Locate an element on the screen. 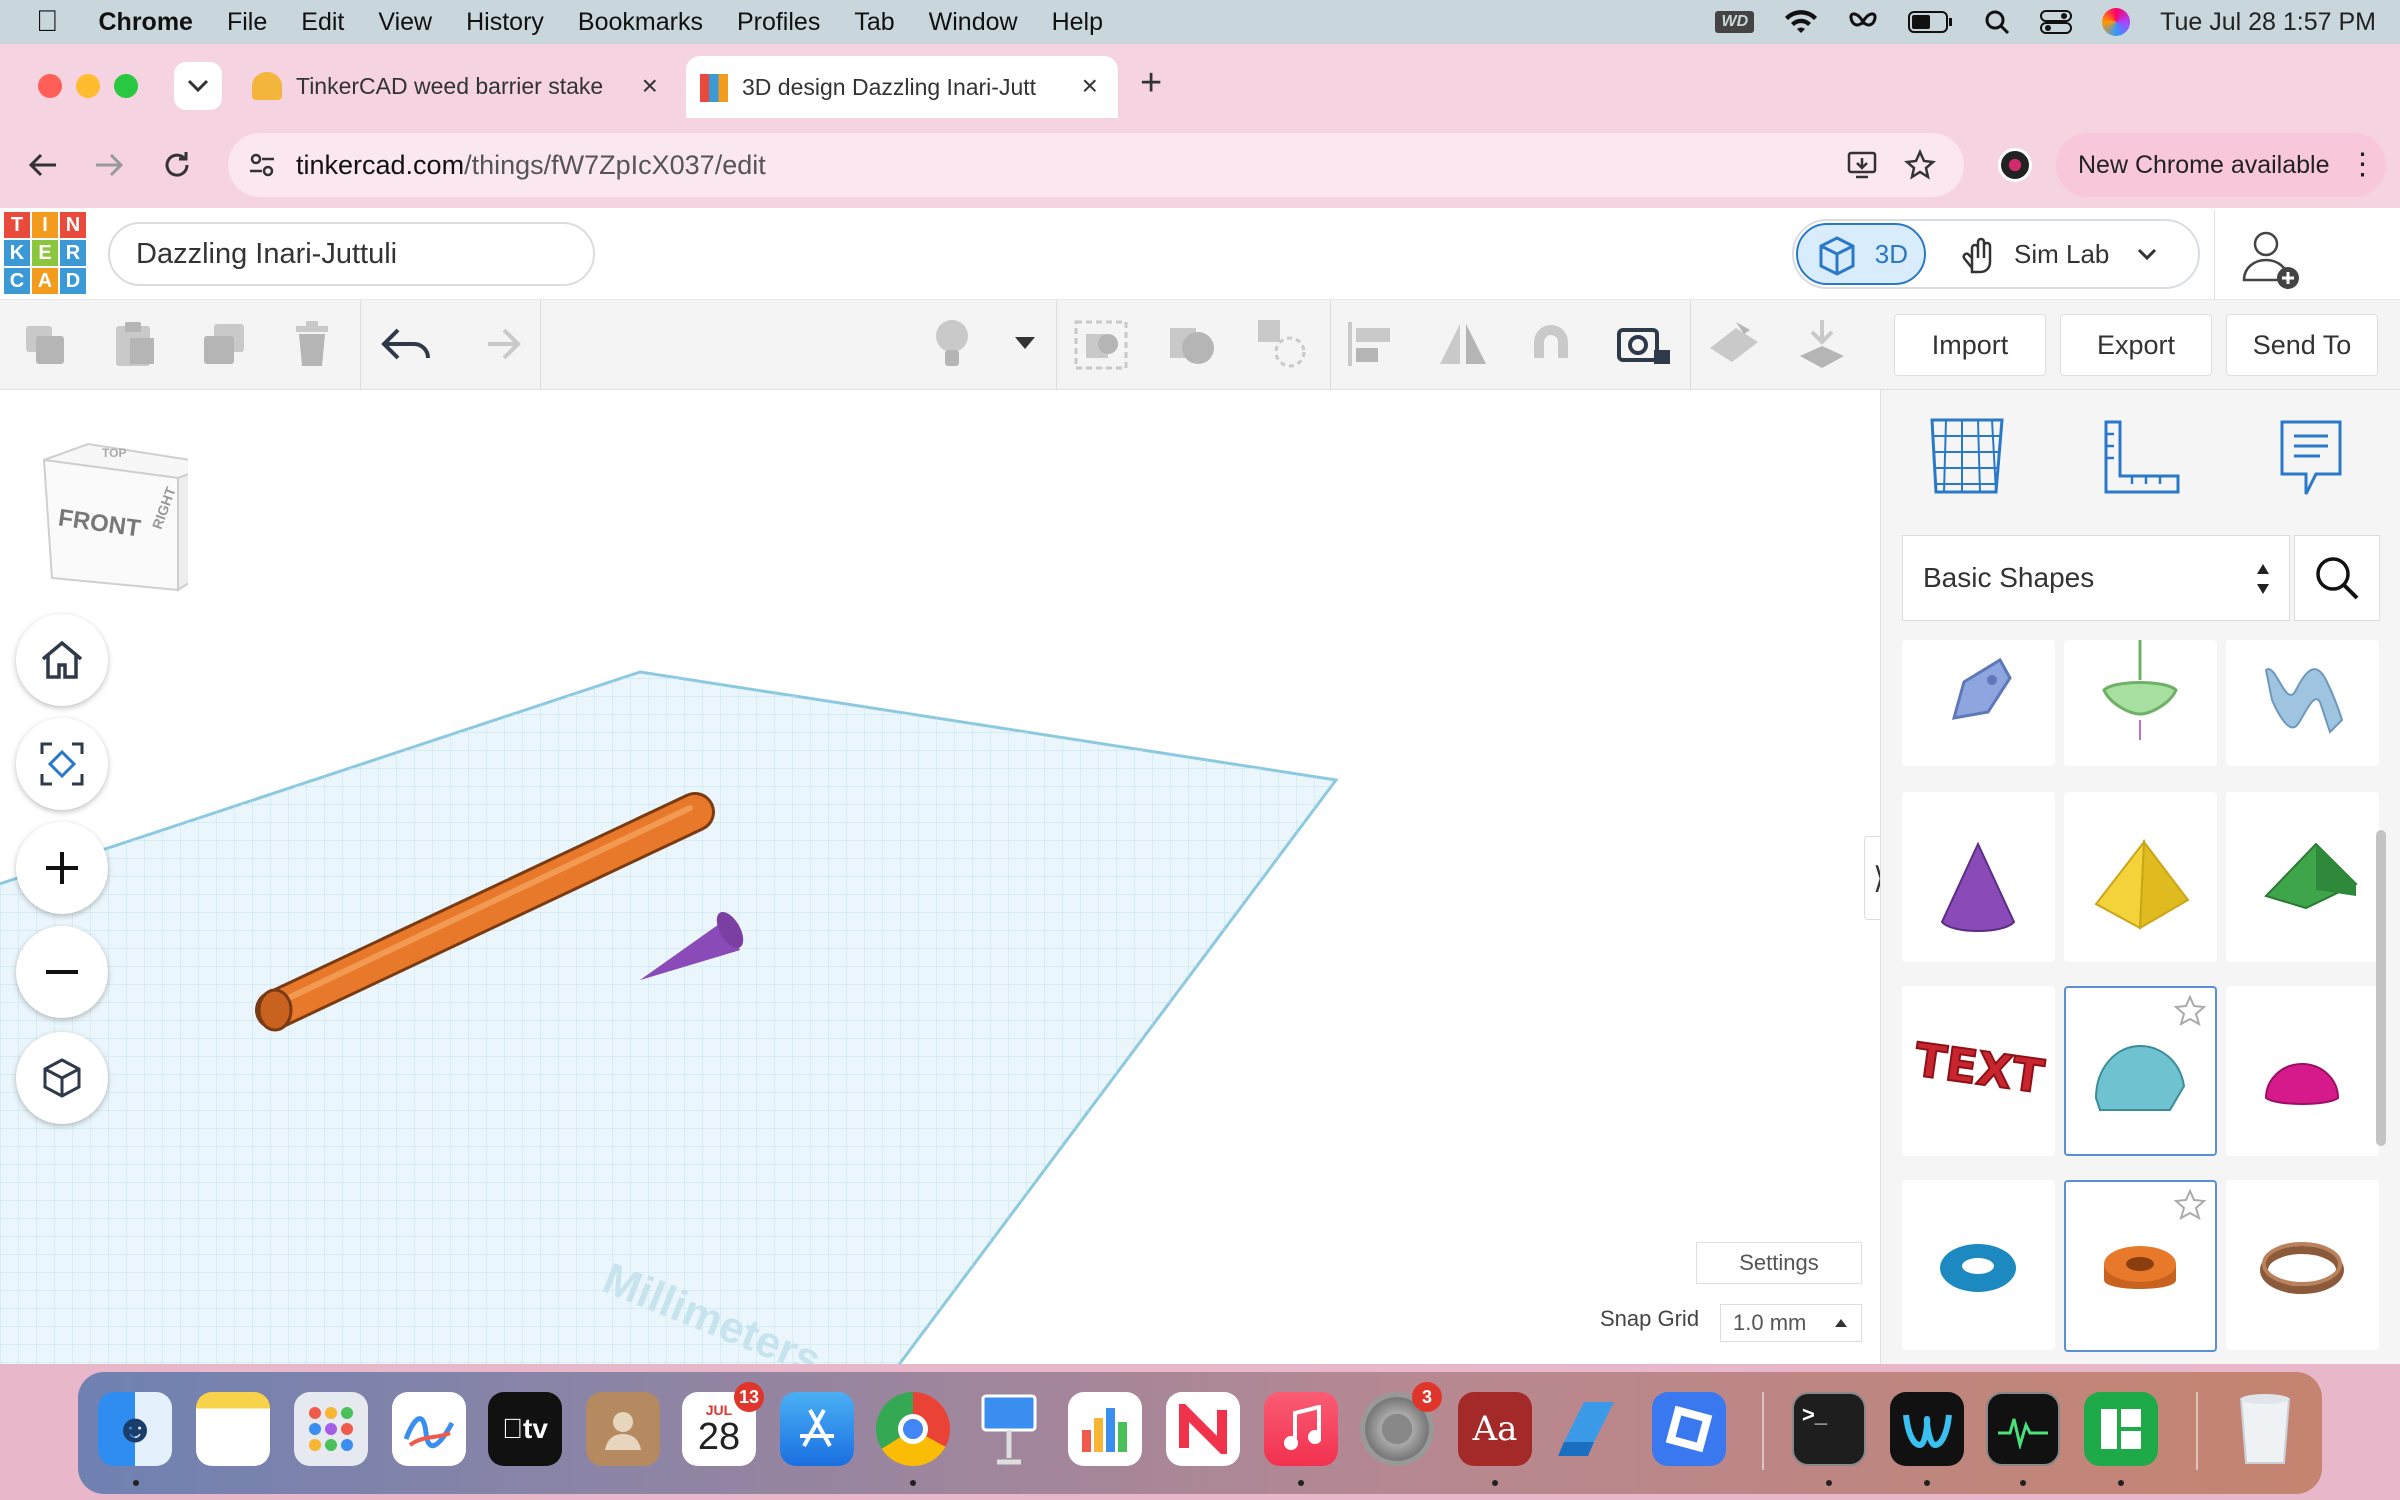  close-window-button is located at coordinates (50, 86).